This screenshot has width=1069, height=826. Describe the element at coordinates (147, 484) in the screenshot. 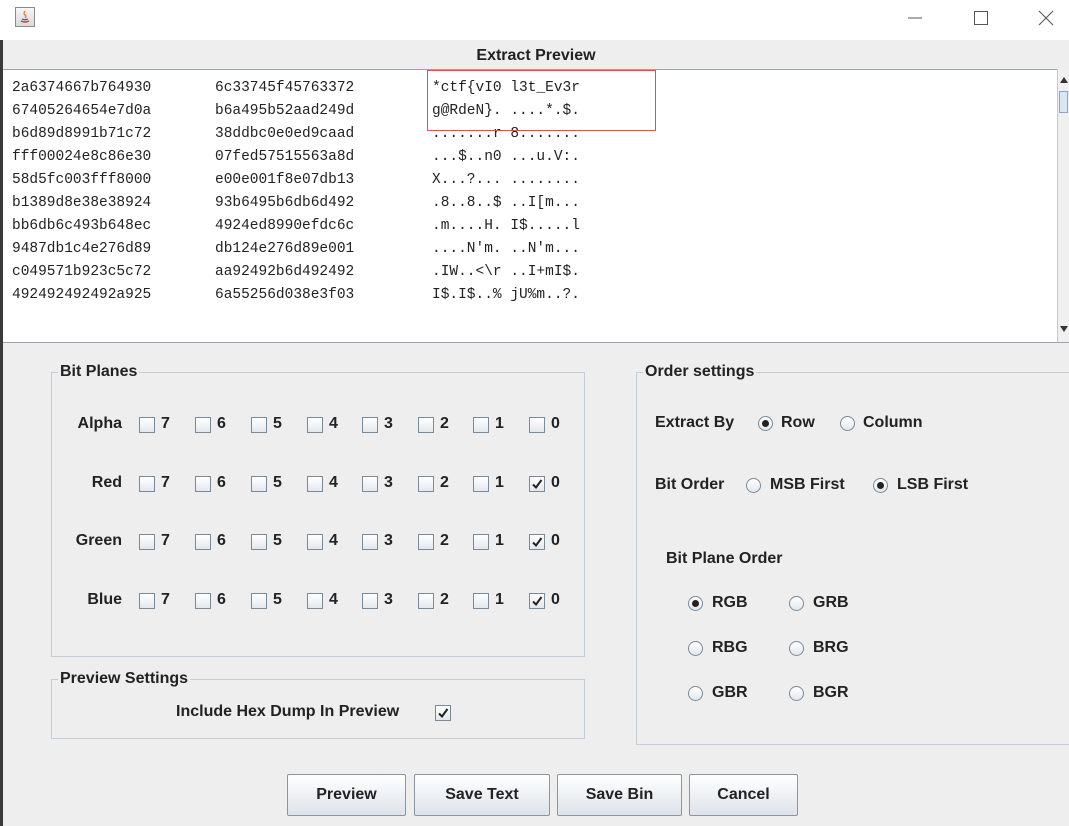

I see `red-bit-7-checkbox` at that location.